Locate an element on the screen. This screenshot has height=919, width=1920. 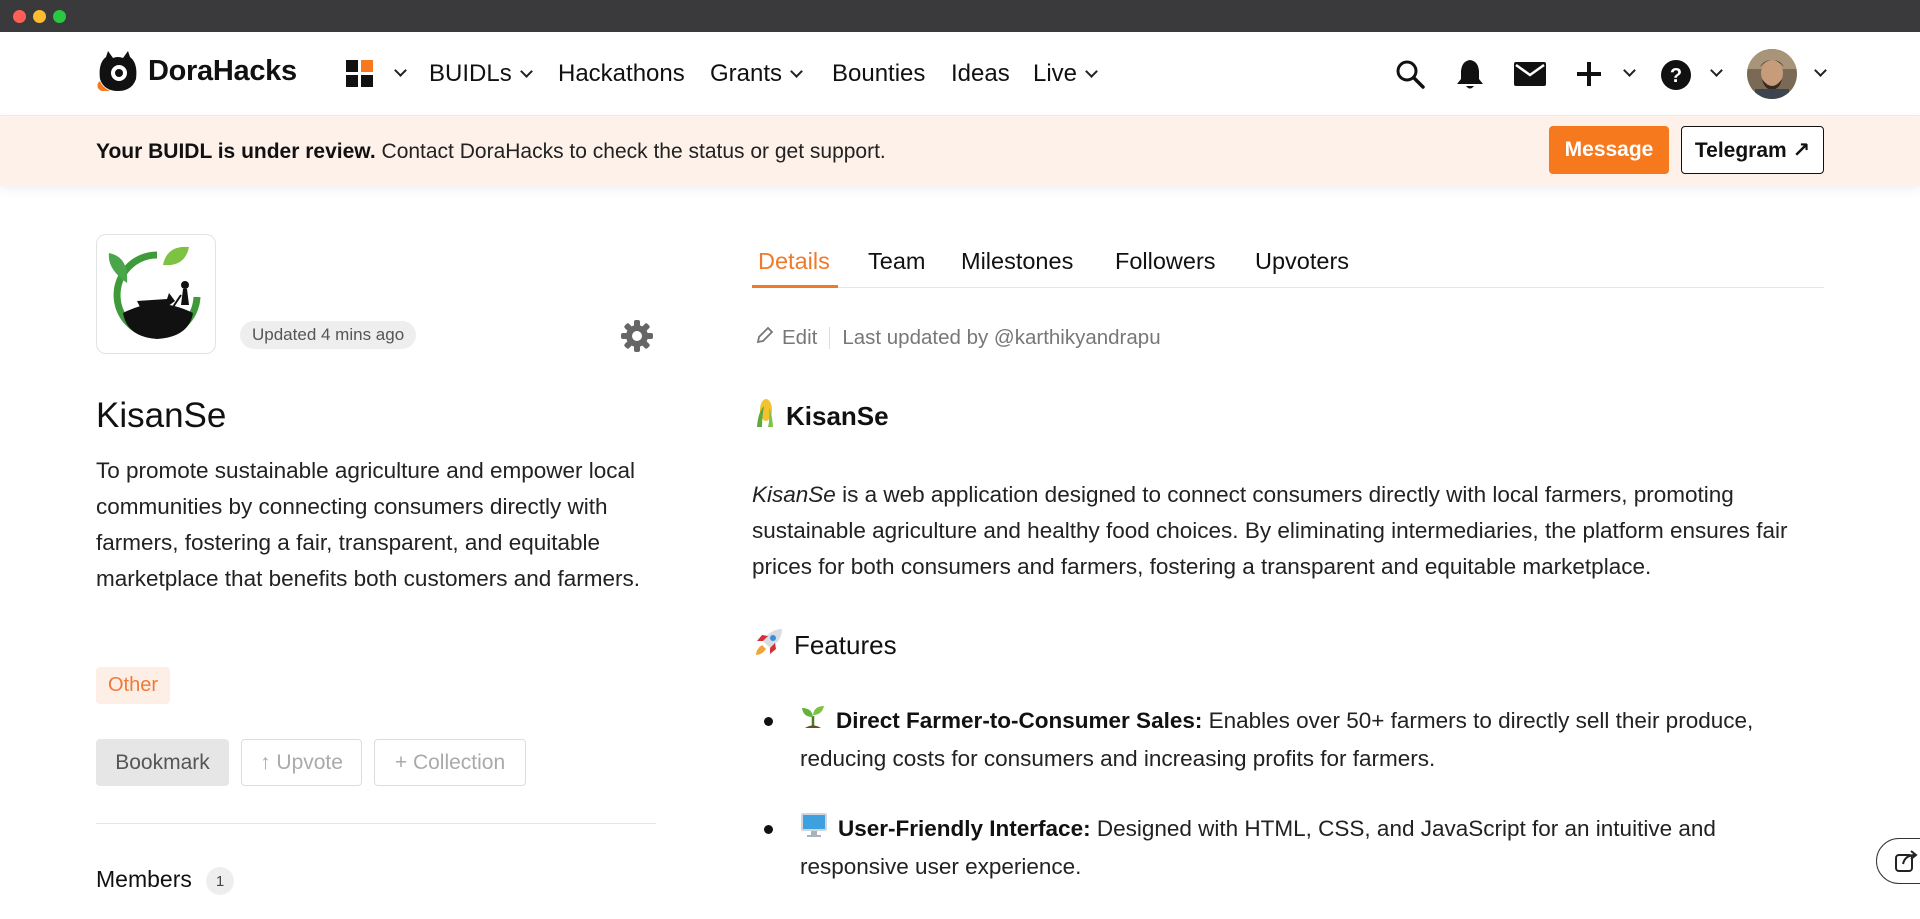
plus-icon is located at coordinates (1589, 76).